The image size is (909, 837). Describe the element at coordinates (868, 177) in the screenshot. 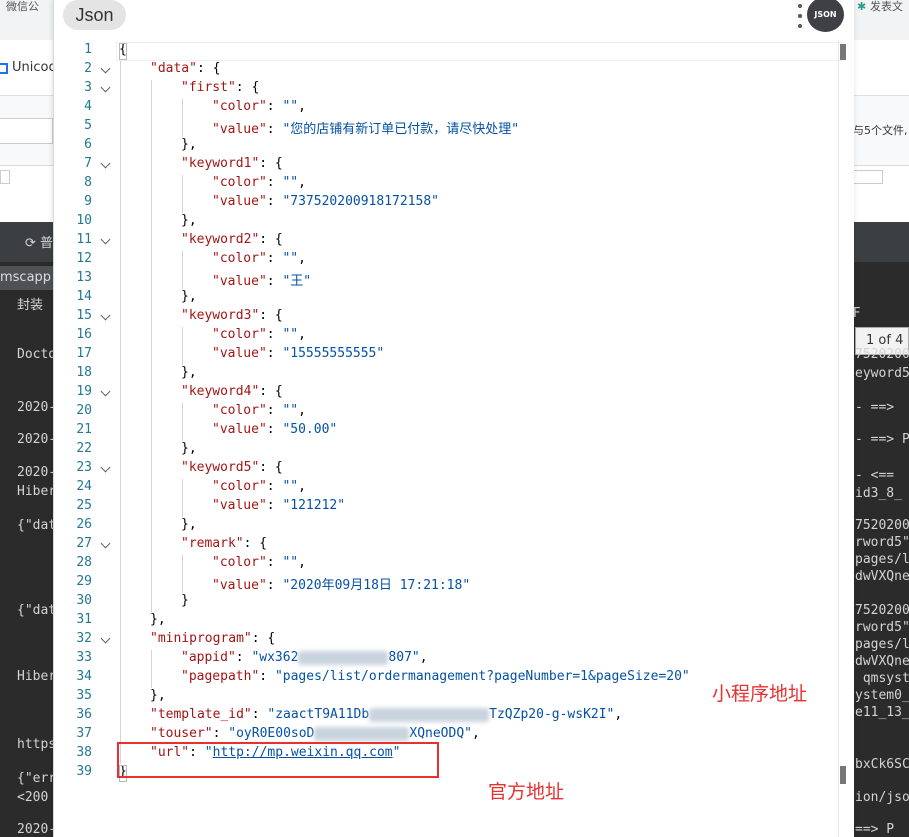

I see `background-filter-chip-right` at that location.